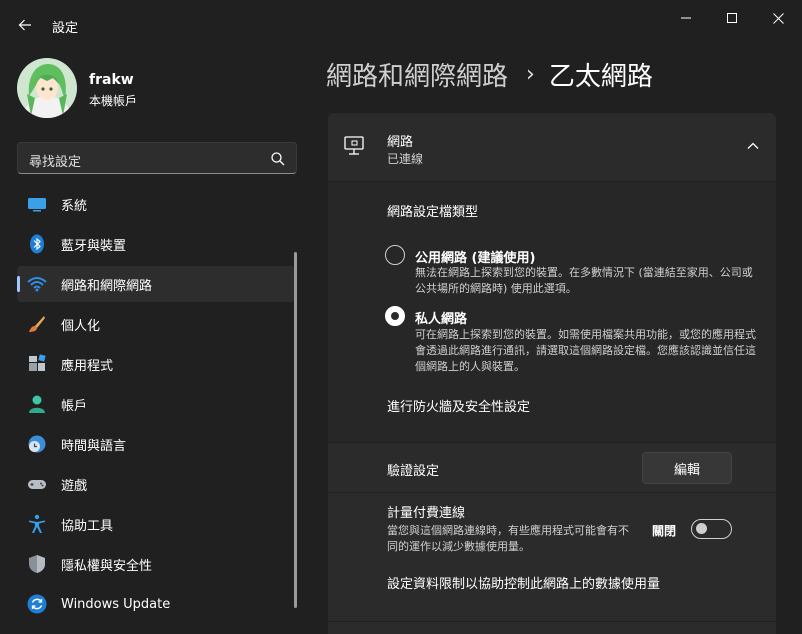  What do you see at coordinates (600, 77) in the screenshot?
I see `page-title: 乙太網路` at bounding box center [600, 77].